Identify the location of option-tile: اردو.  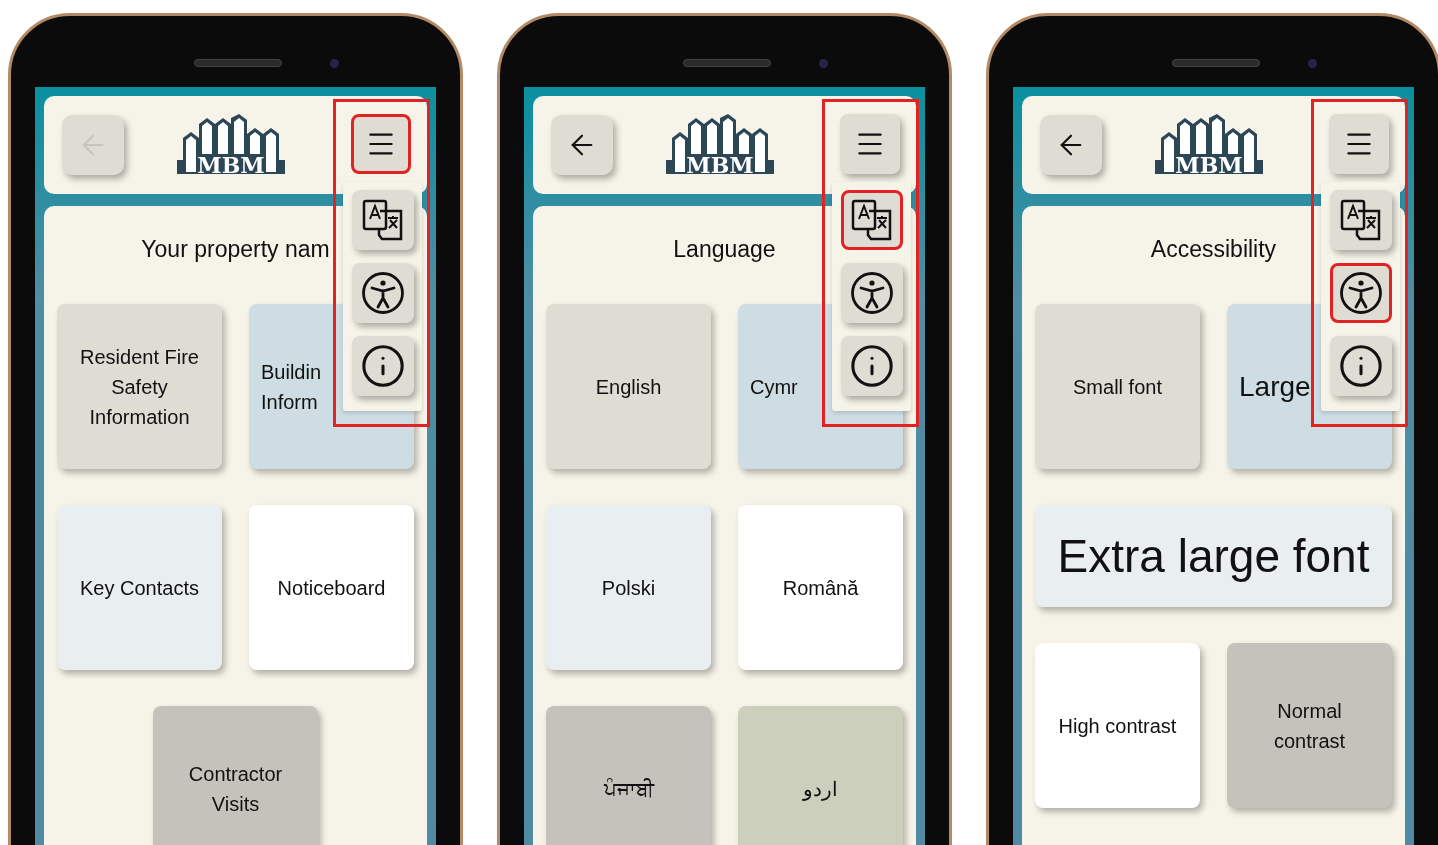
(820, 775).